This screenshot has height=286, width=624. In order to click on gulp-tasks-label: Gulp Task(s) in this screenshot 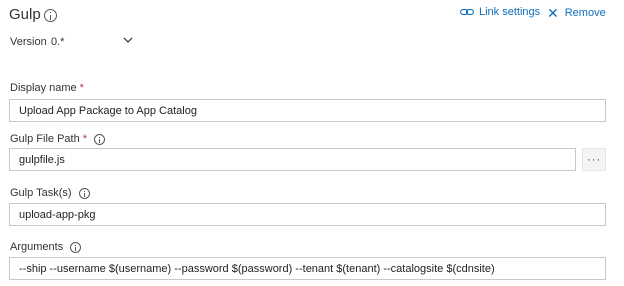, I will do `click(50, 193)`.